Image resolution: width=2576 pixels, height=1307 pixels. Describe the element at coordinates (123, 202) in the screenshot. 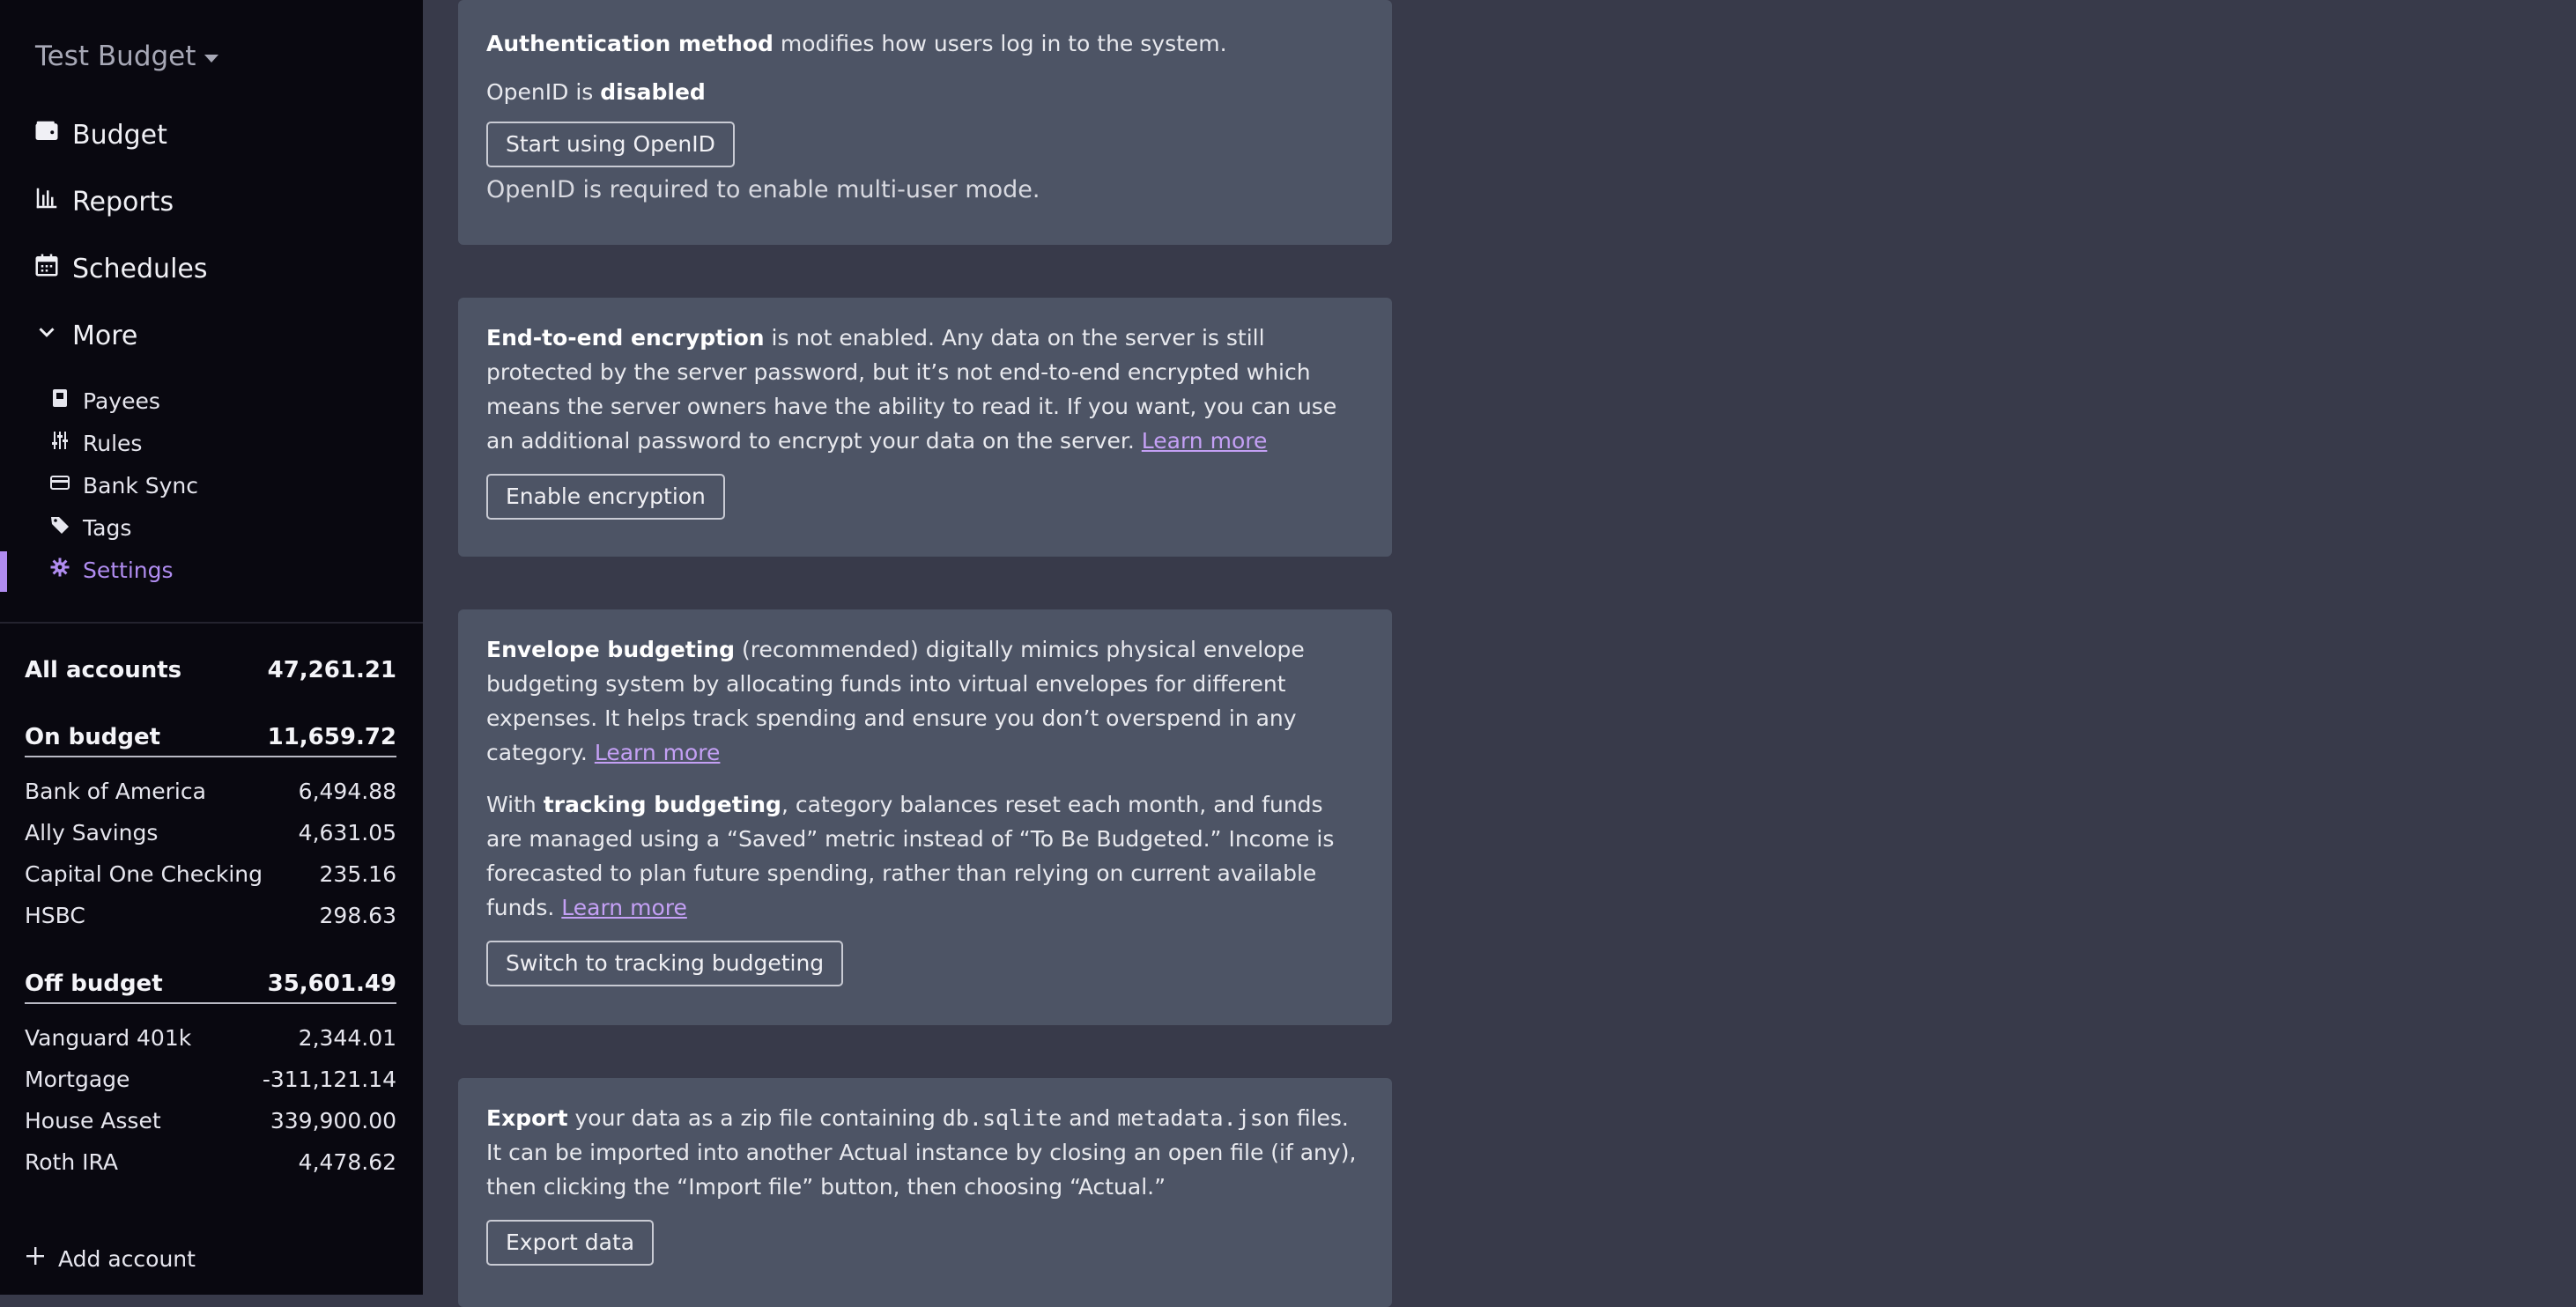

I see `nav-reports-label: Reports` at that location.